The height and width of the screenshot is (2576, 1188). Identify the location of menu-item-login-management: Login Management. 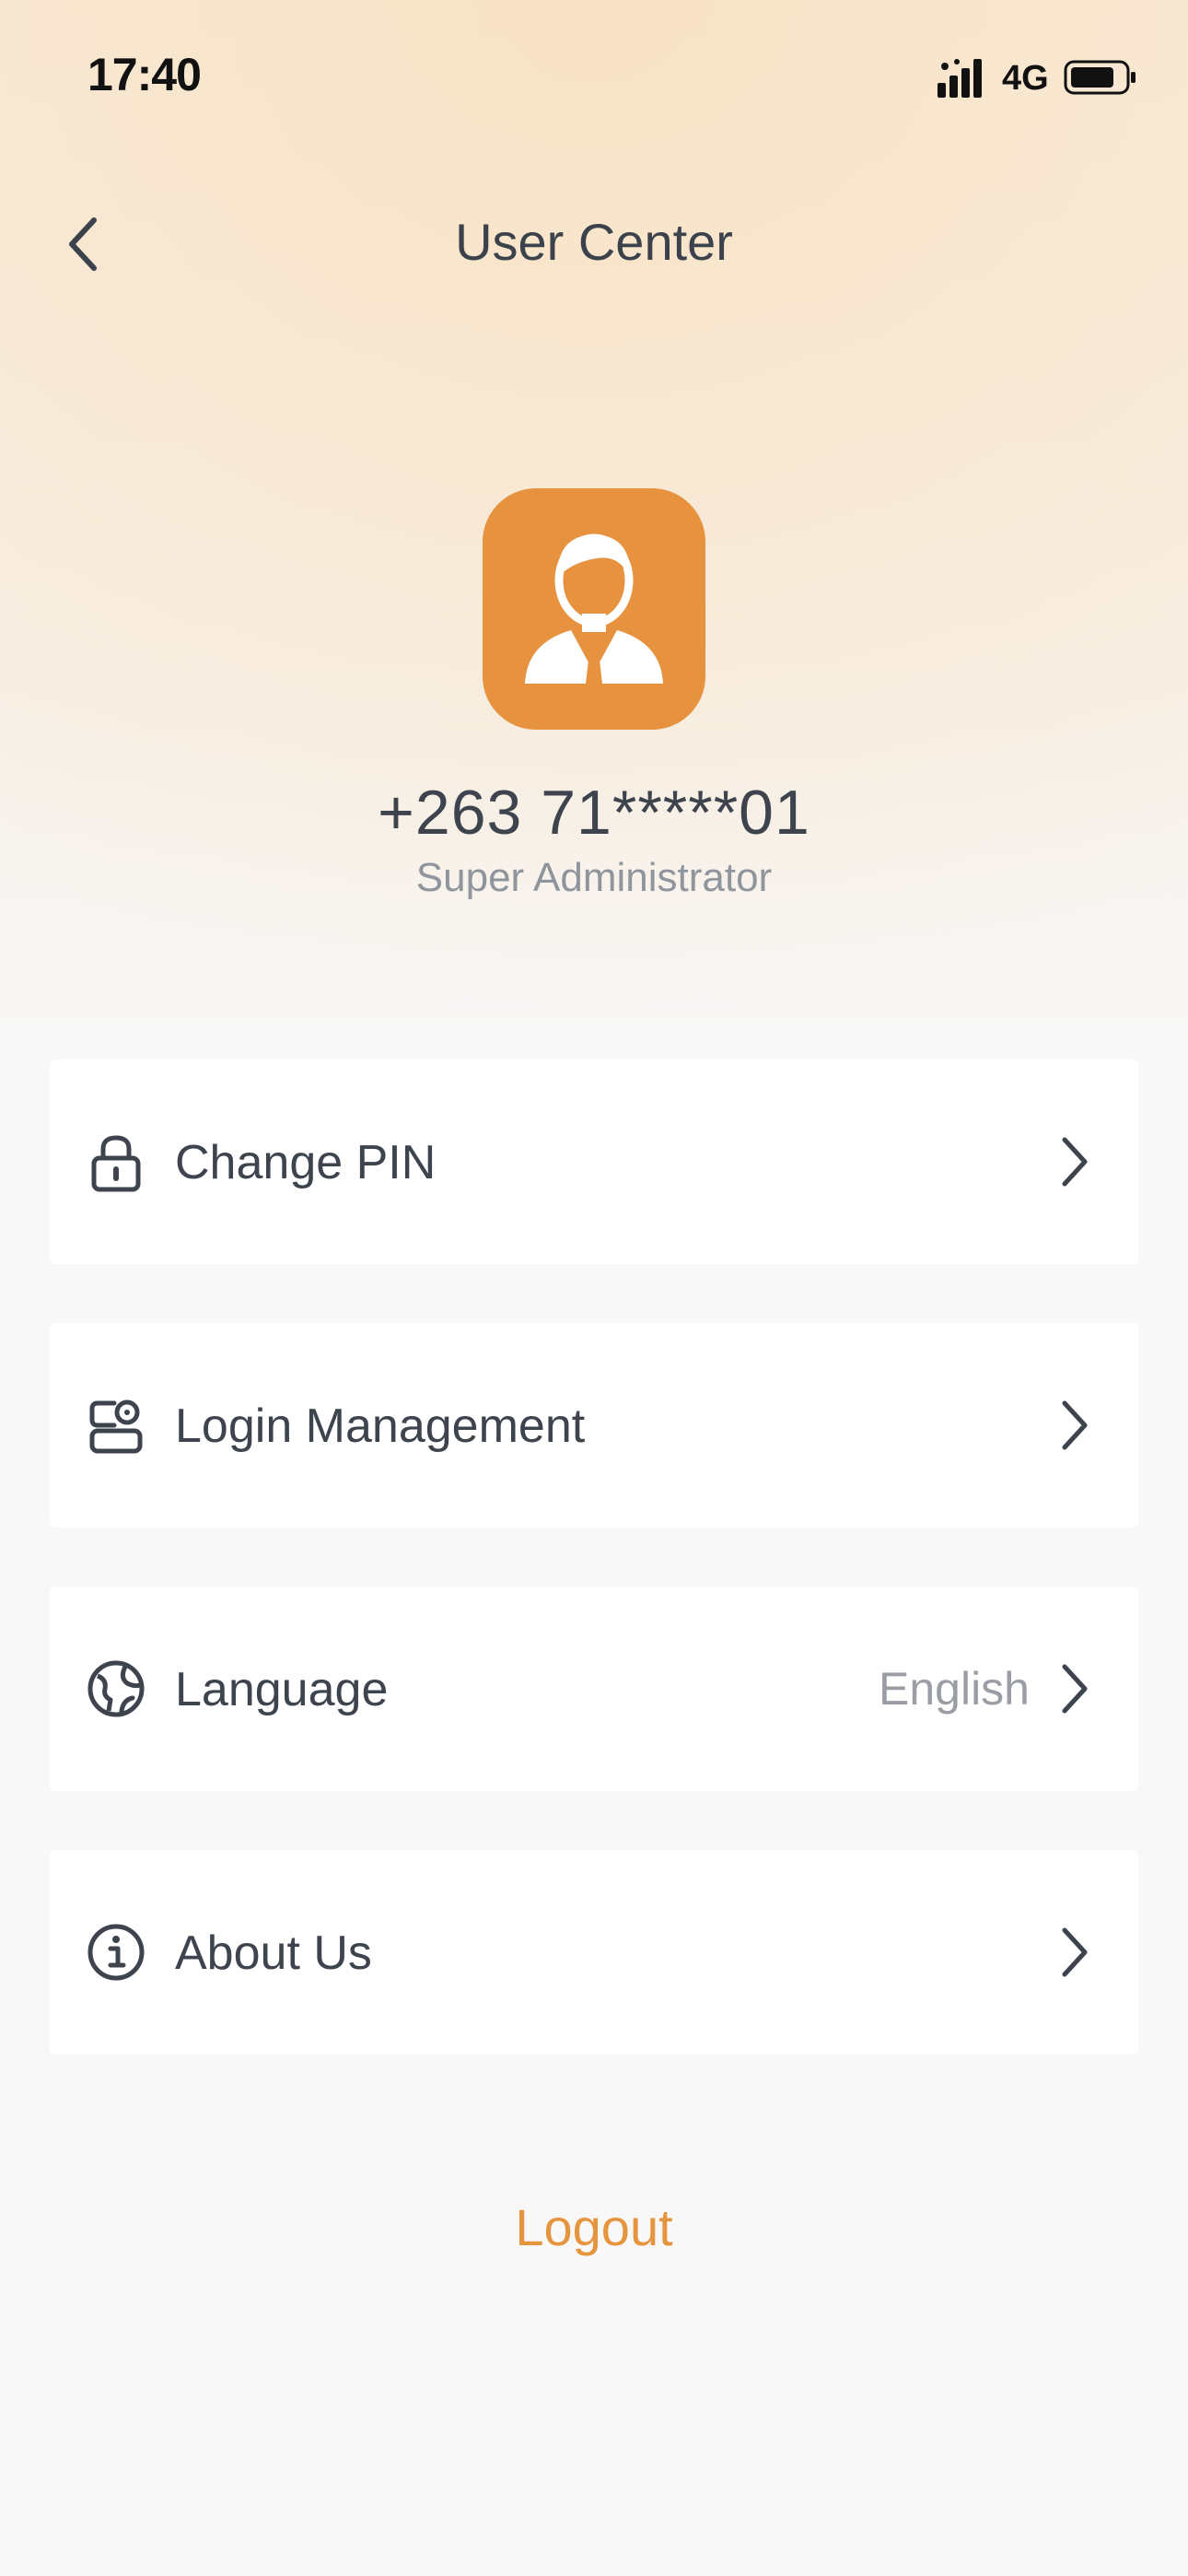
(594, 1425).